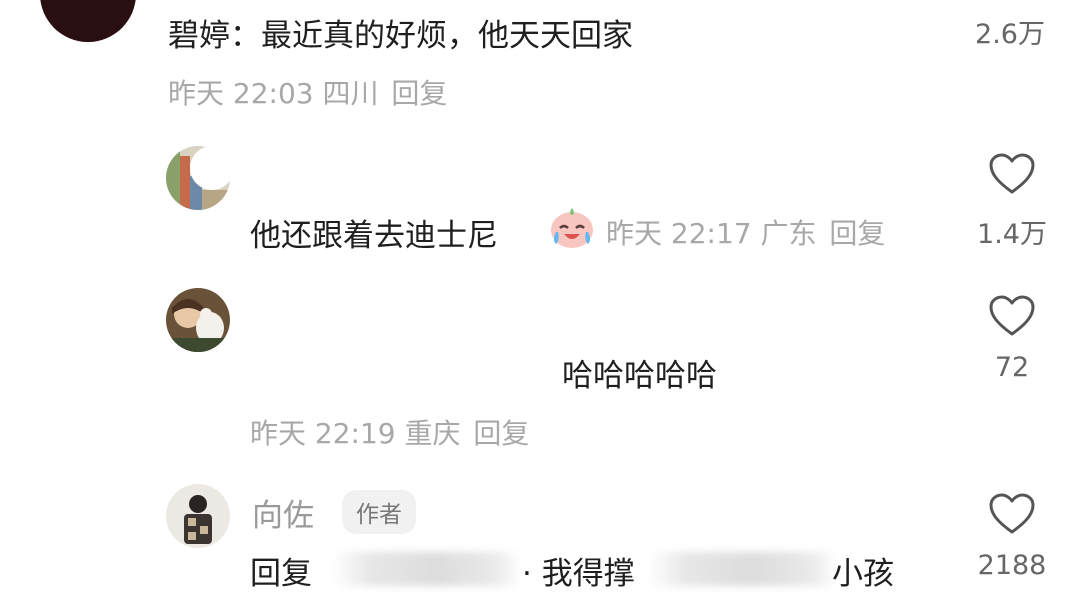 The width and height of the screenshot is (1080, 606). Describe the element at coordinates (400, 36) in the screenshot. I see `top-comment-text: 碧婷：最近真的好烦，他天天回家` at that location.